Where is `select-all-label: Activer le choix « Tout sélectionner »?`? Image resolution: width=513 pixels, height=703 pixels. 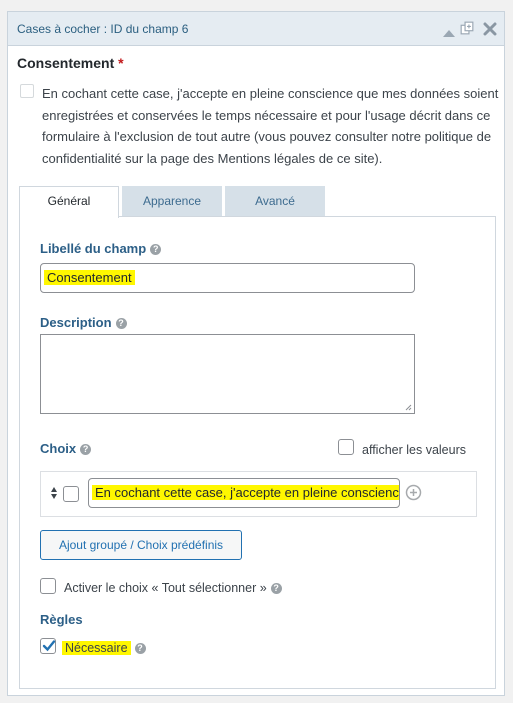 select-all-label: Activer le choix « Tout sélectionner »? is located at coordinates (173, 588).